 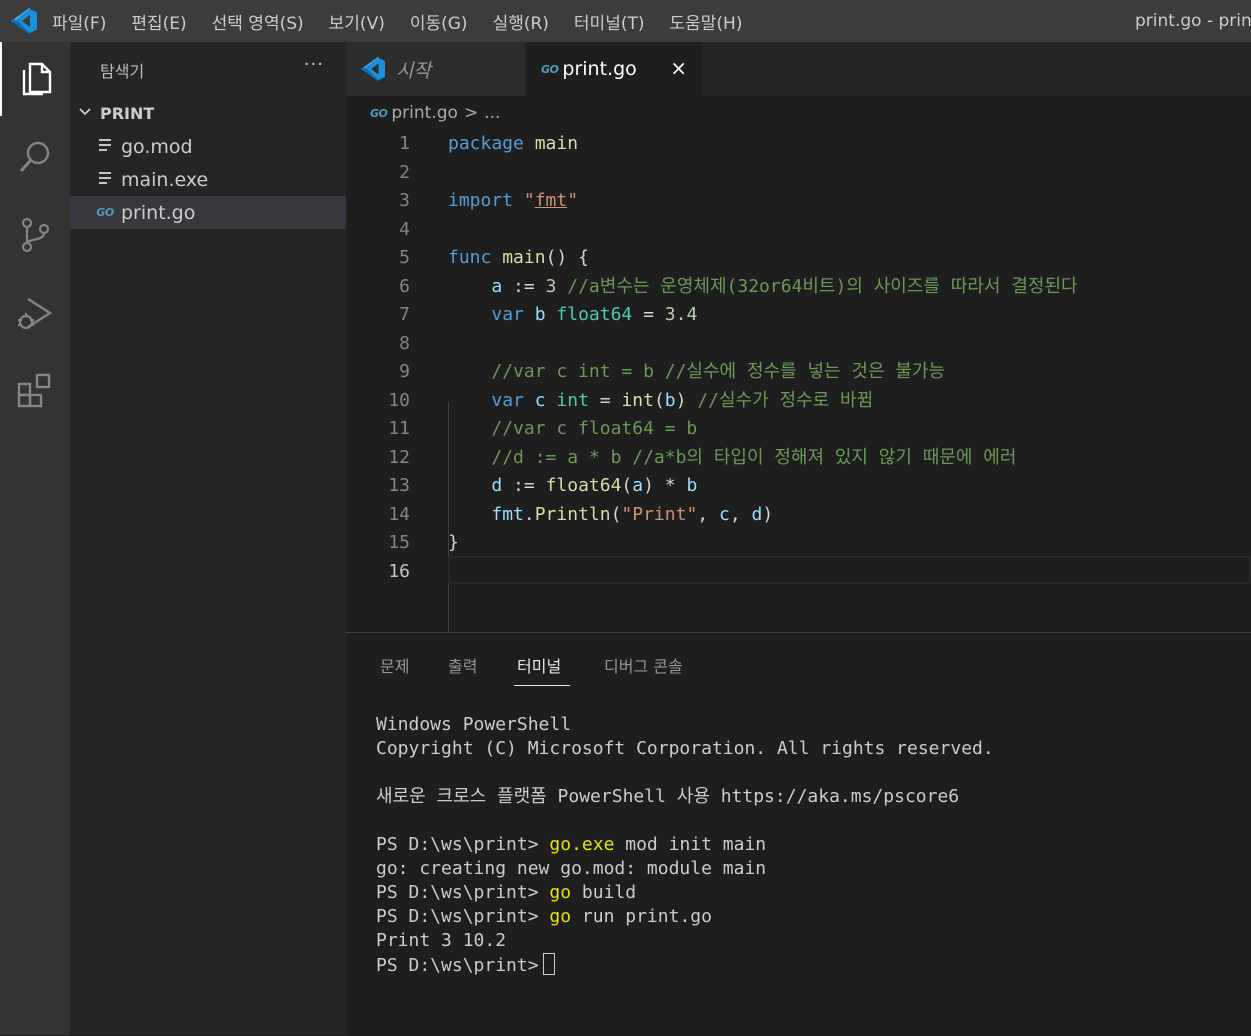 What do you see at coordinates (560, 916) in the screenshot?
I see `terminal-text: go` at bounding box center [560, 916].